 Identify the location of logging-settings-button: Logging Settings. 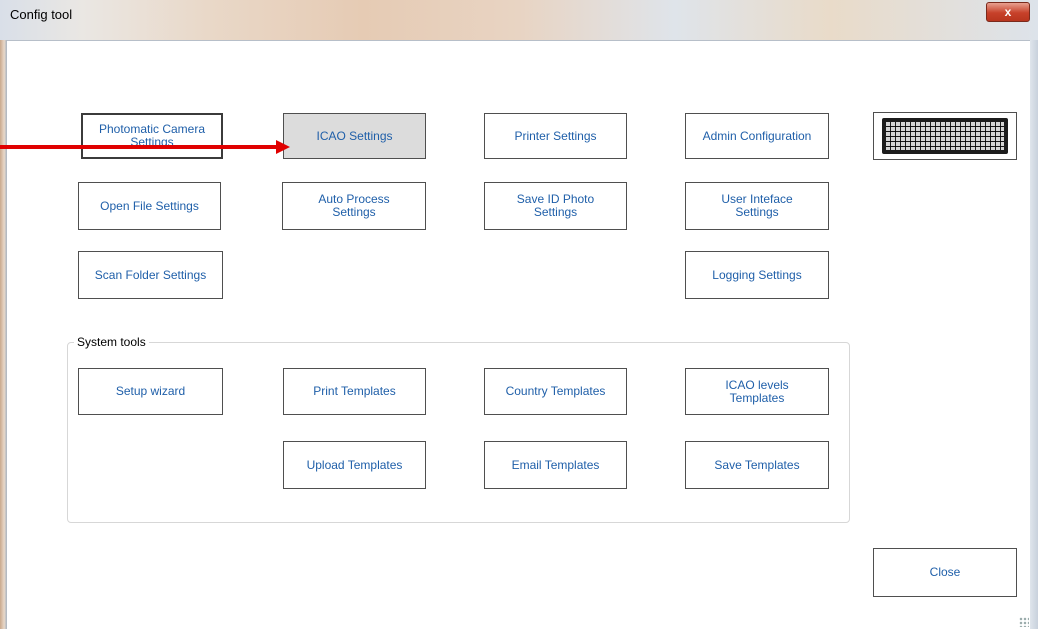
(757, 275).